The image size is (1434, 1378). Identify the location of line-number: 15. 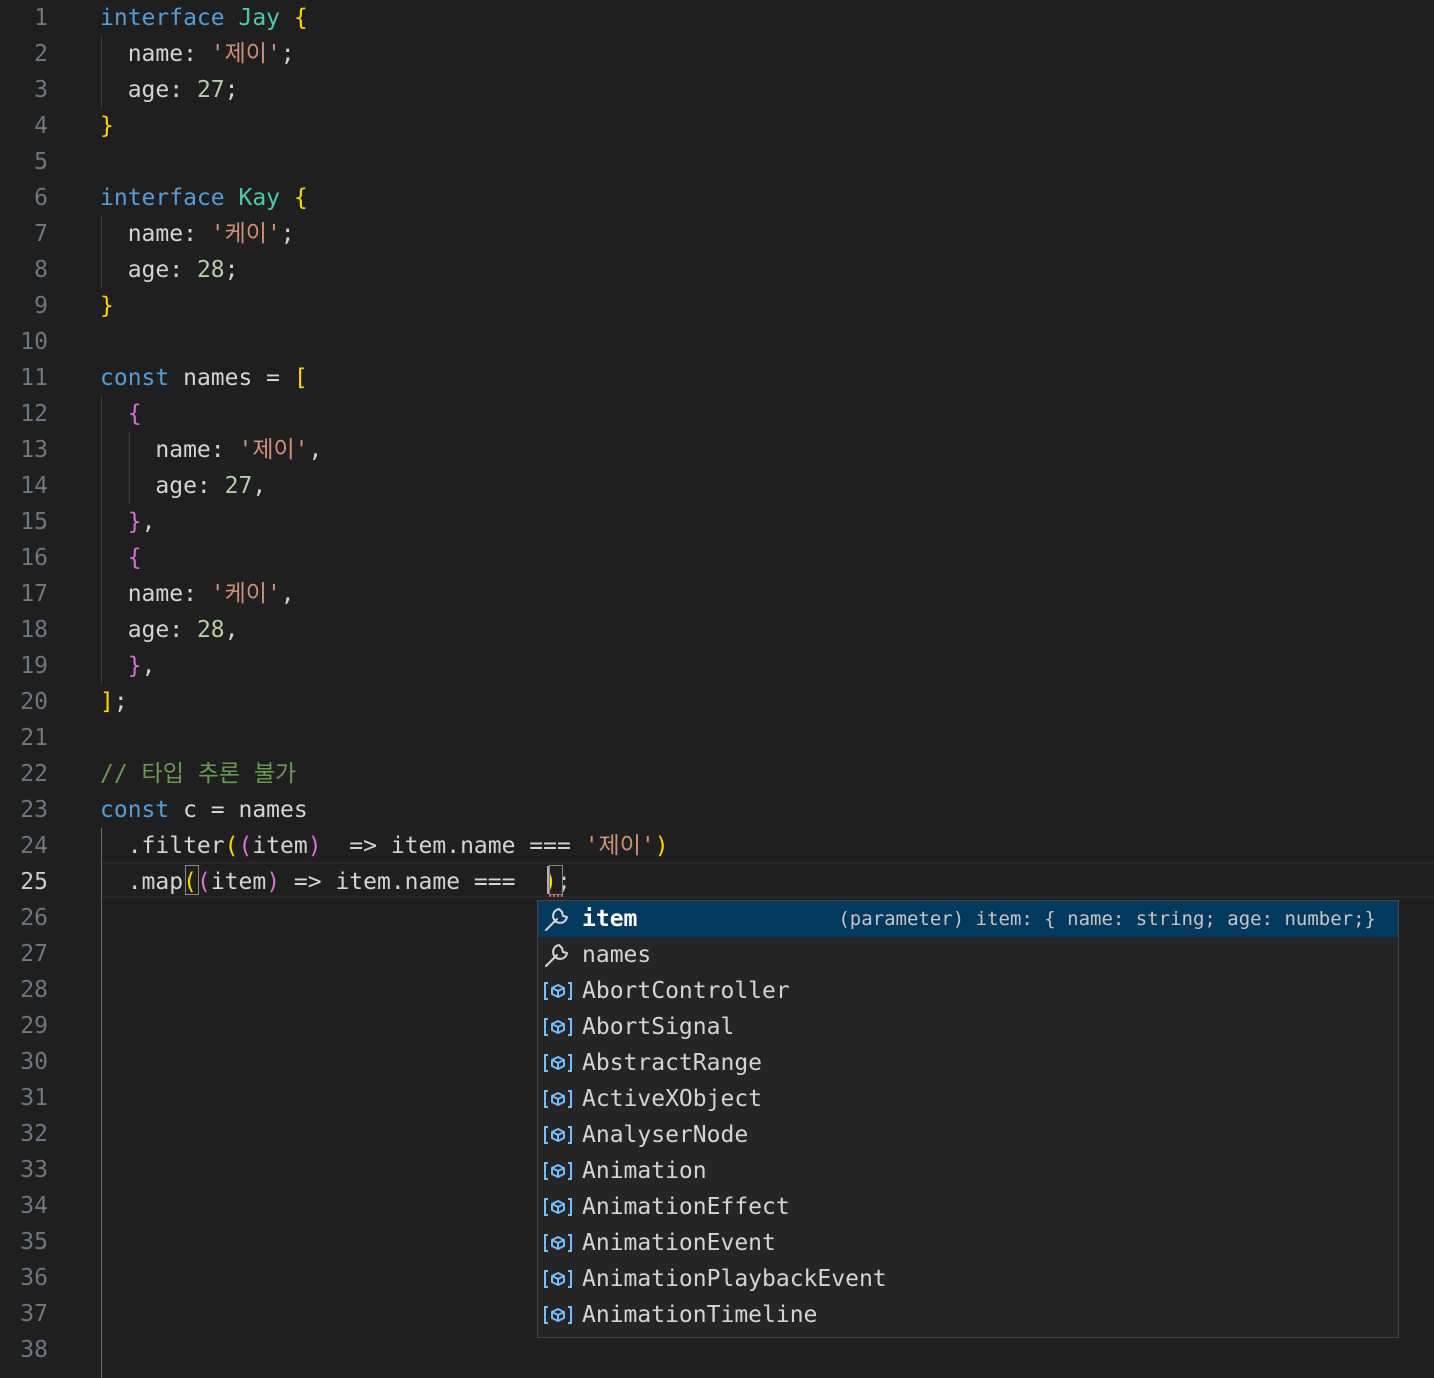
(34, 522).